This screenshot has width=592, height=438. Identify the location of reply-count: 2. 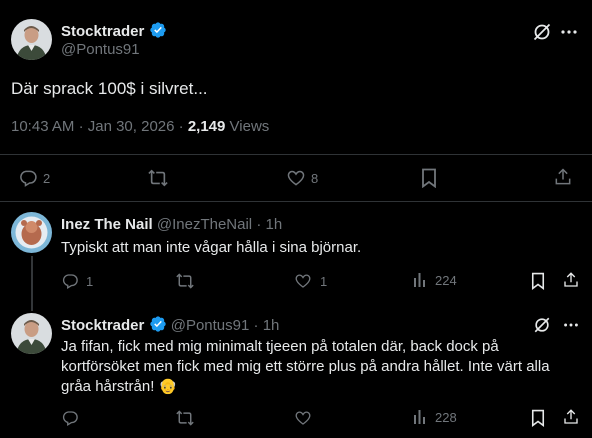
(47, 178).